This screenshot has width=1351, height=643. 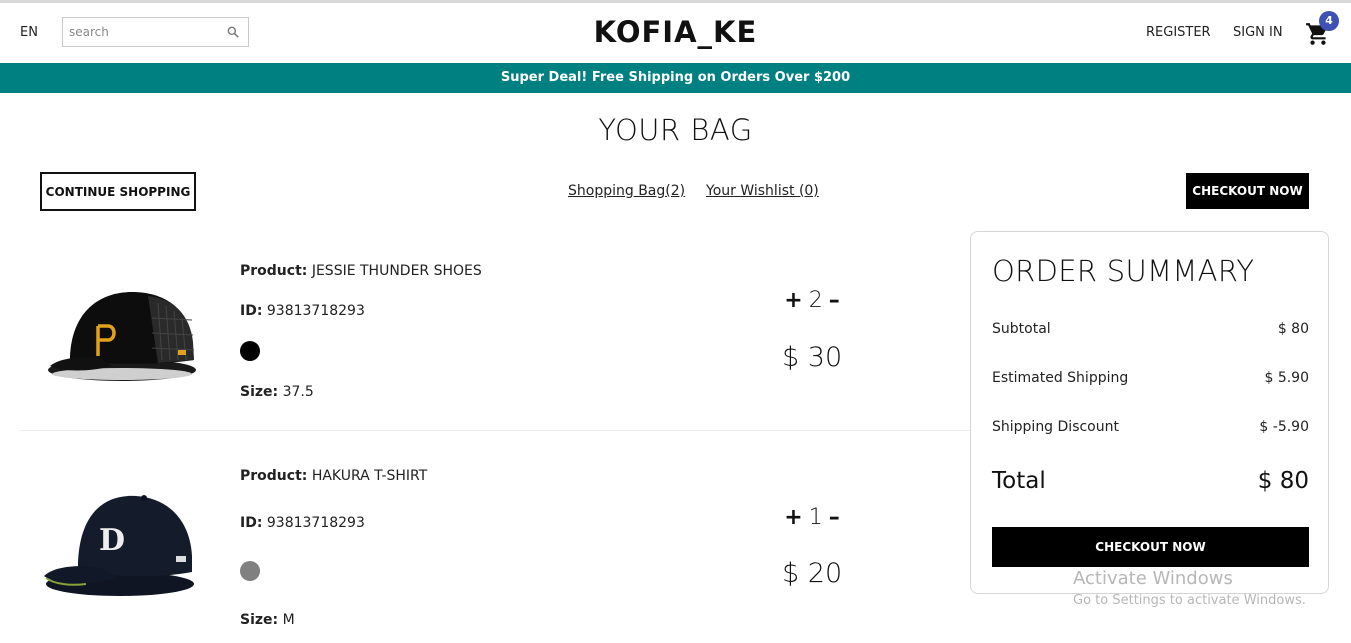 I want to click on product-name: JESSIE THUNDER SHOES, so click(x=396, y=271).